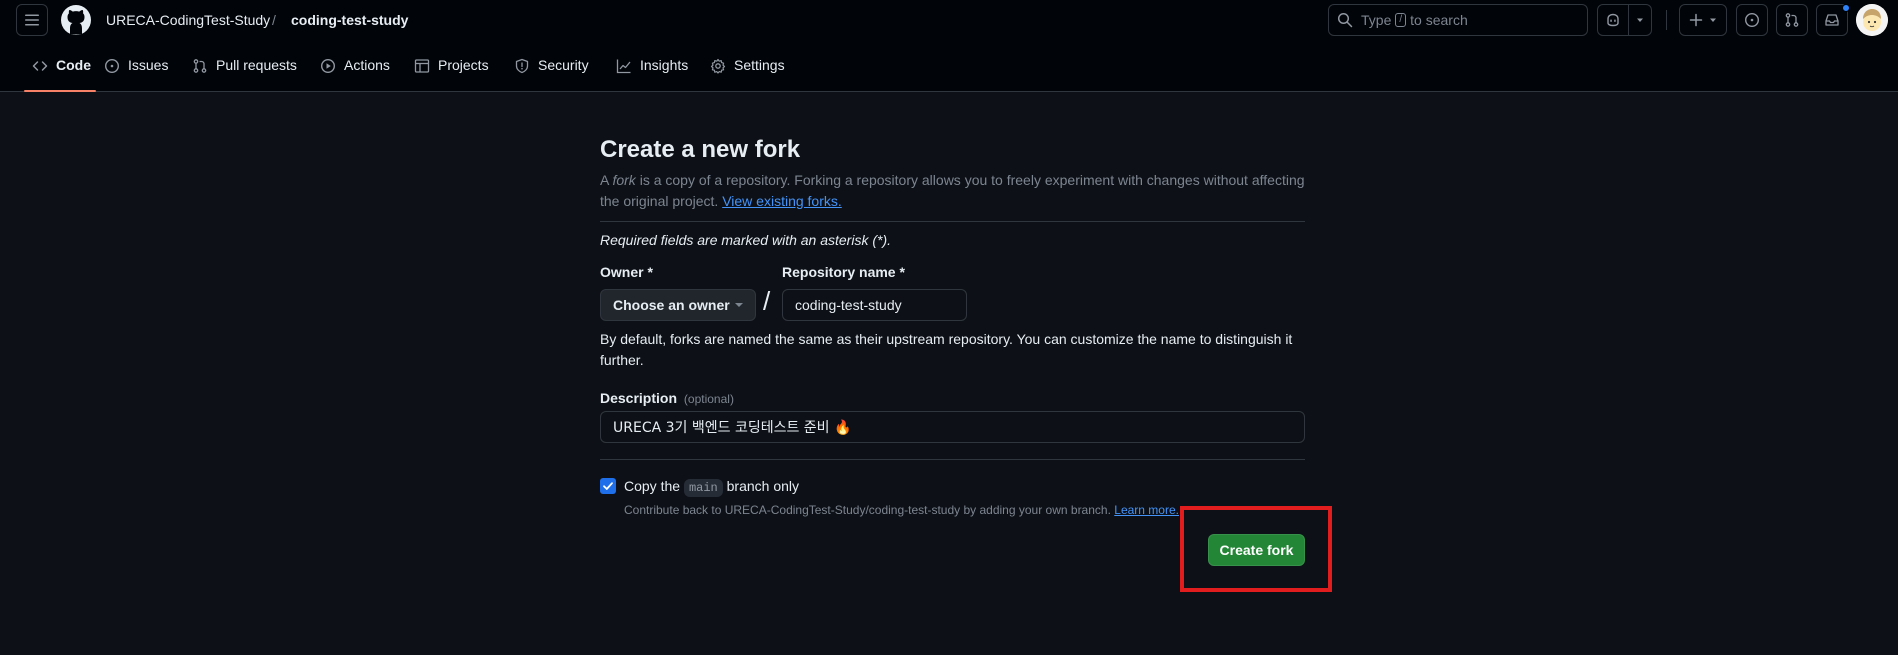 Image resolution: width=1898 pixels, height=655 pixels. I want to click on copilot-button, so click(1613, 20).